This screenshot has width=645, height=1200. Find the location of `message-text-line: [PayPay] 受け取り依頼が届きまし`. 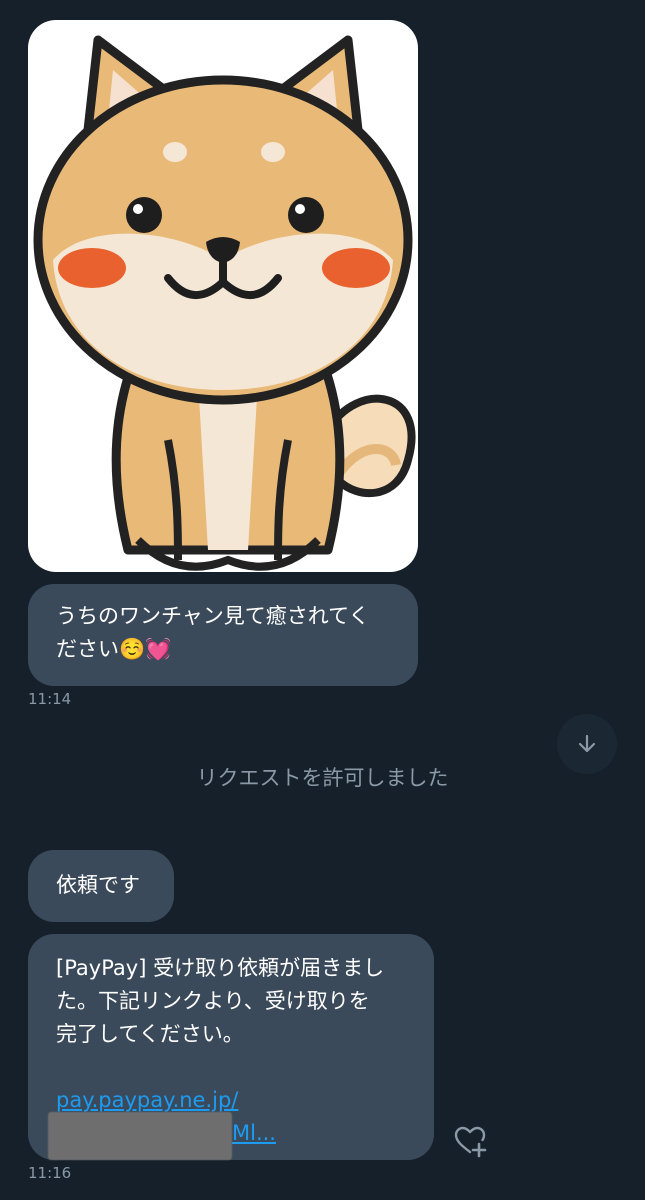

message-text-line: [PayPay] 受け取り依頼が届きまし is located at coordinates (220, 968).